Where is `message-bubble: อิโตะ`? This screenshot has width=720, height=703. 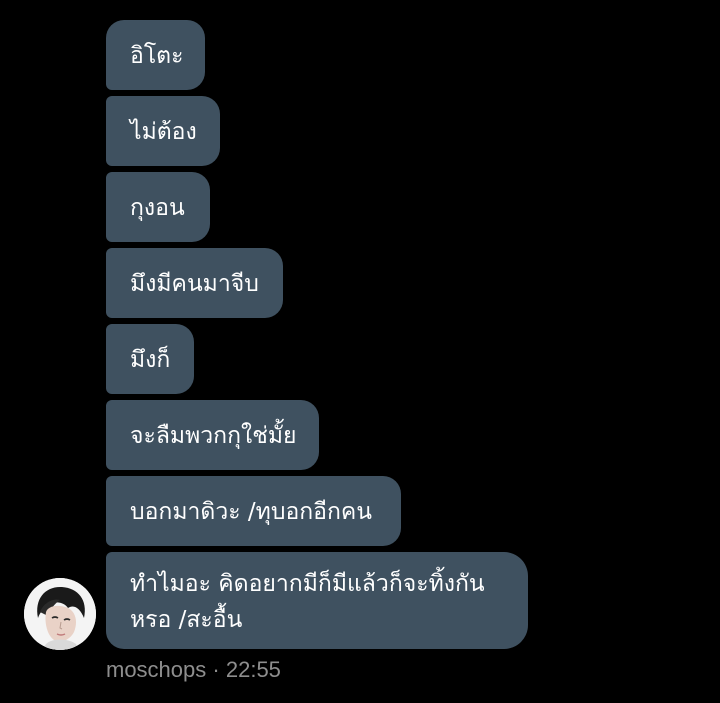 message-bubble: อิโตะ is located at coordinates (155, 55).